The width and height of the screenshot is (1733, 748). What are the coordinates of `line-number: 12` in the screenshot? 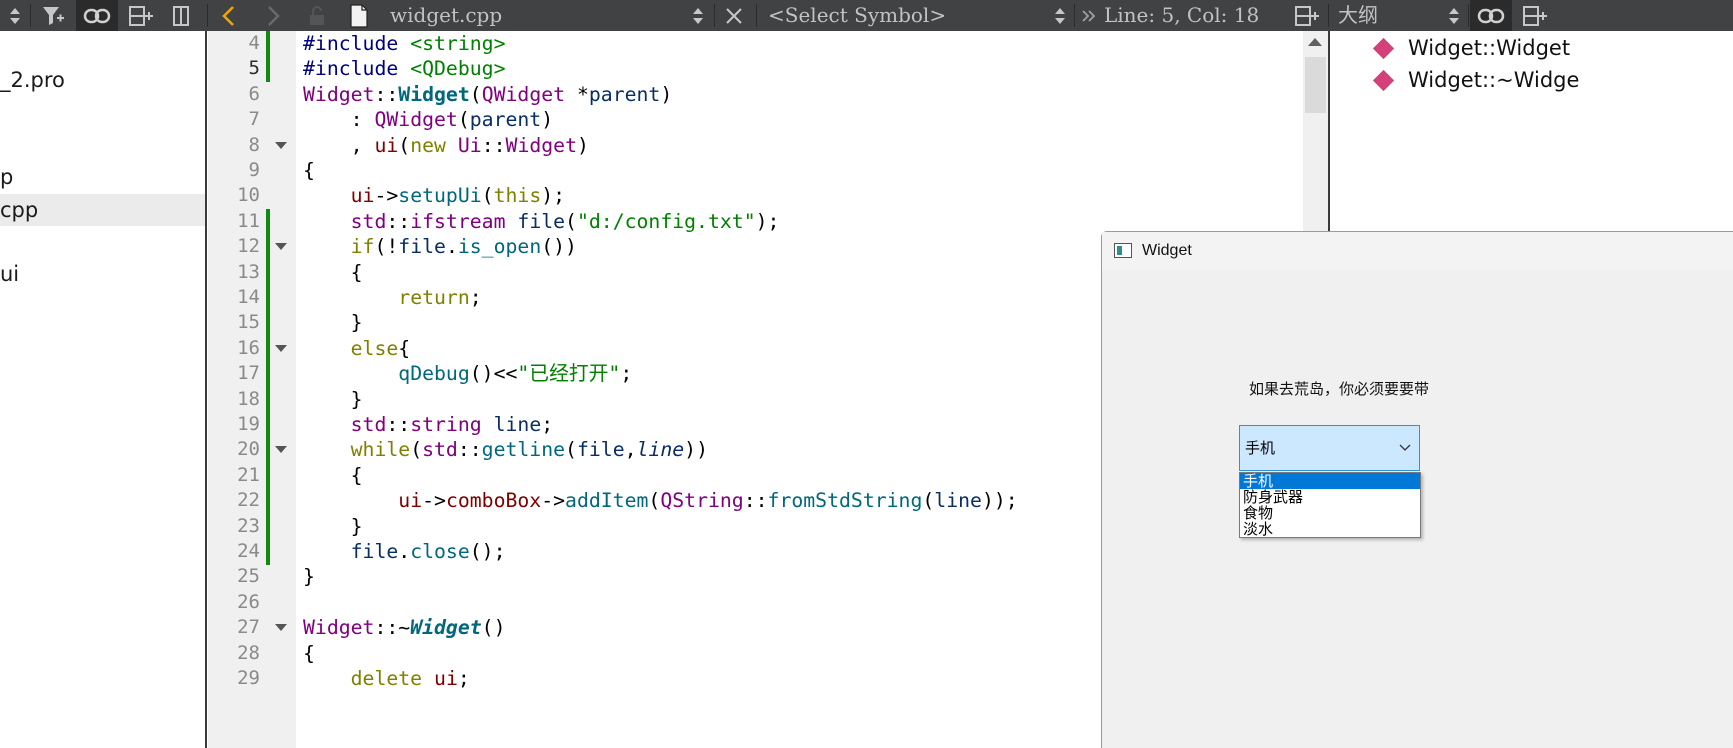 It's located at (248, 246).